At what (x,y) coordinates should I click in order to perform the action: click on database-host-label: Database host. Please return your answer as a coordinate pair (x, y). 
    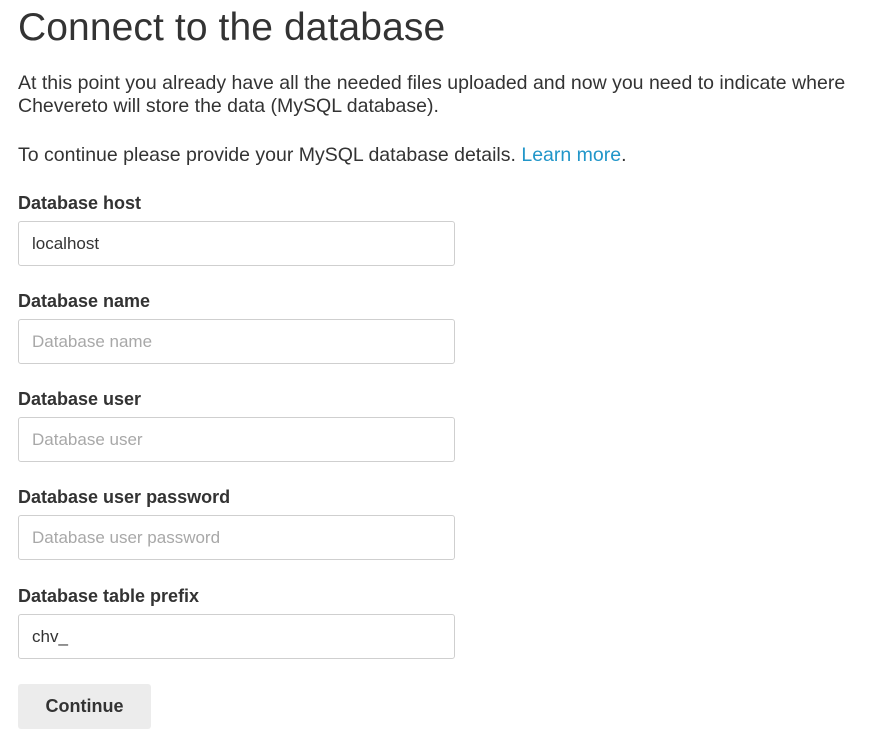
    Looking at the image, I should click on (80, 203).